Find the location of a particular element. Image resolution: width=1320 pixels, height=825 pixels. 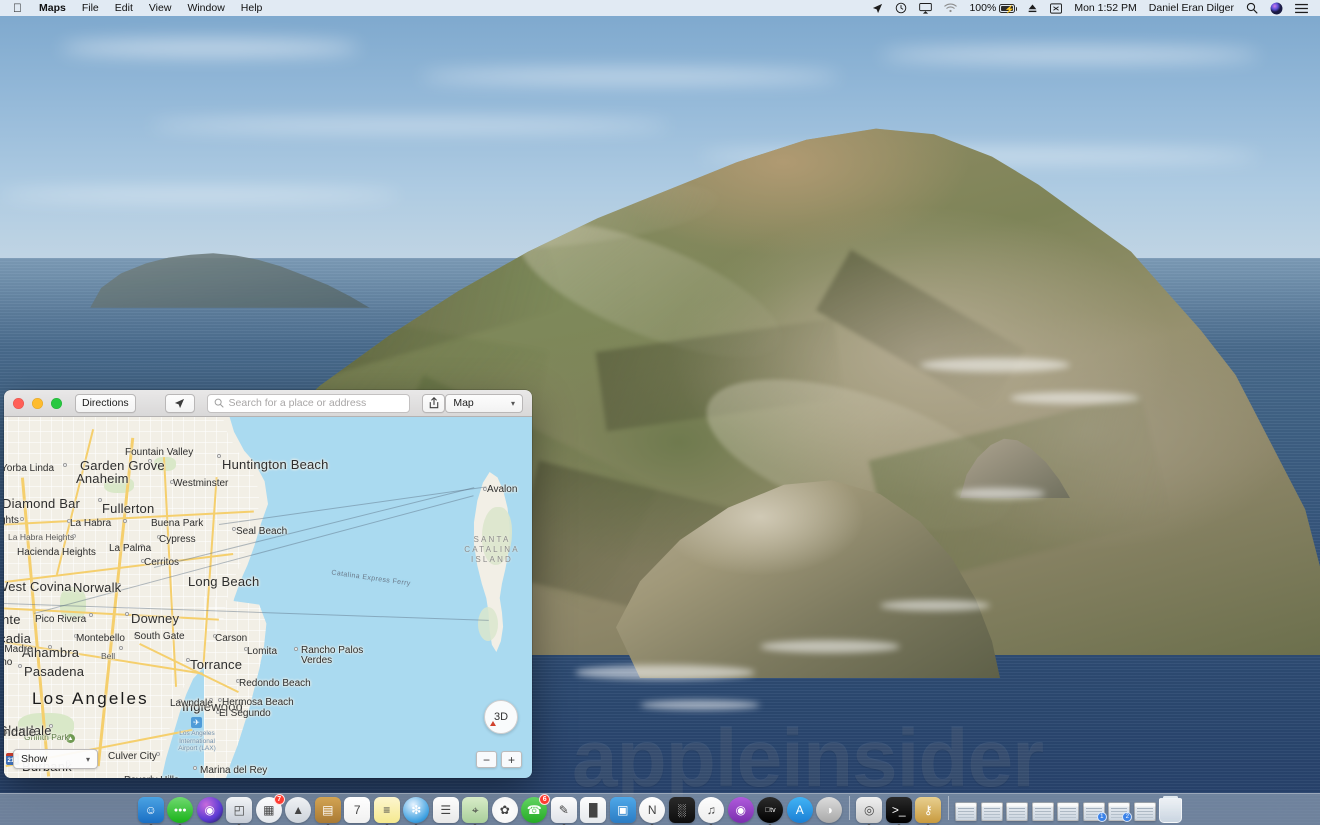

siri-icon is located at coordinates (1276, 8).